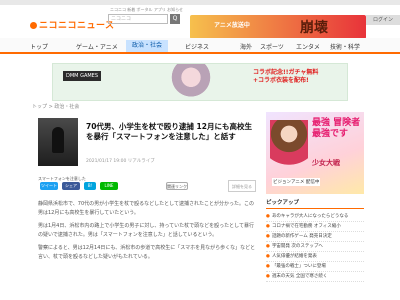  I want to click on sidebar-ad: 最強 冒険者 最強です 少女大戦 ビジョンアニメ 配信中, so click(315, 153).